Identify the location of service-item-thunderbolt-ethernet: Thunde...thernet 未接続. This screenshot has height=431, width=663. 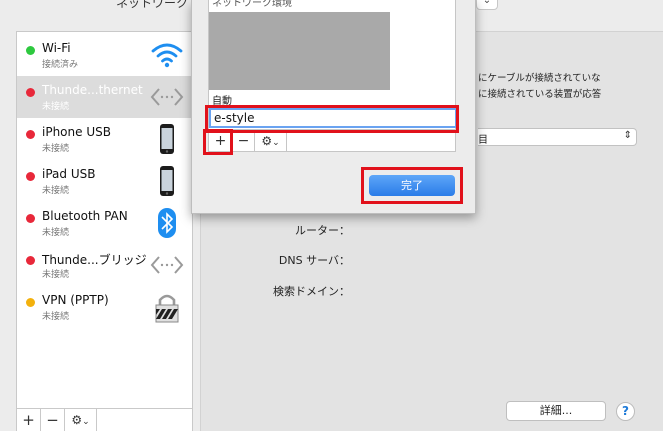
(104, 97).